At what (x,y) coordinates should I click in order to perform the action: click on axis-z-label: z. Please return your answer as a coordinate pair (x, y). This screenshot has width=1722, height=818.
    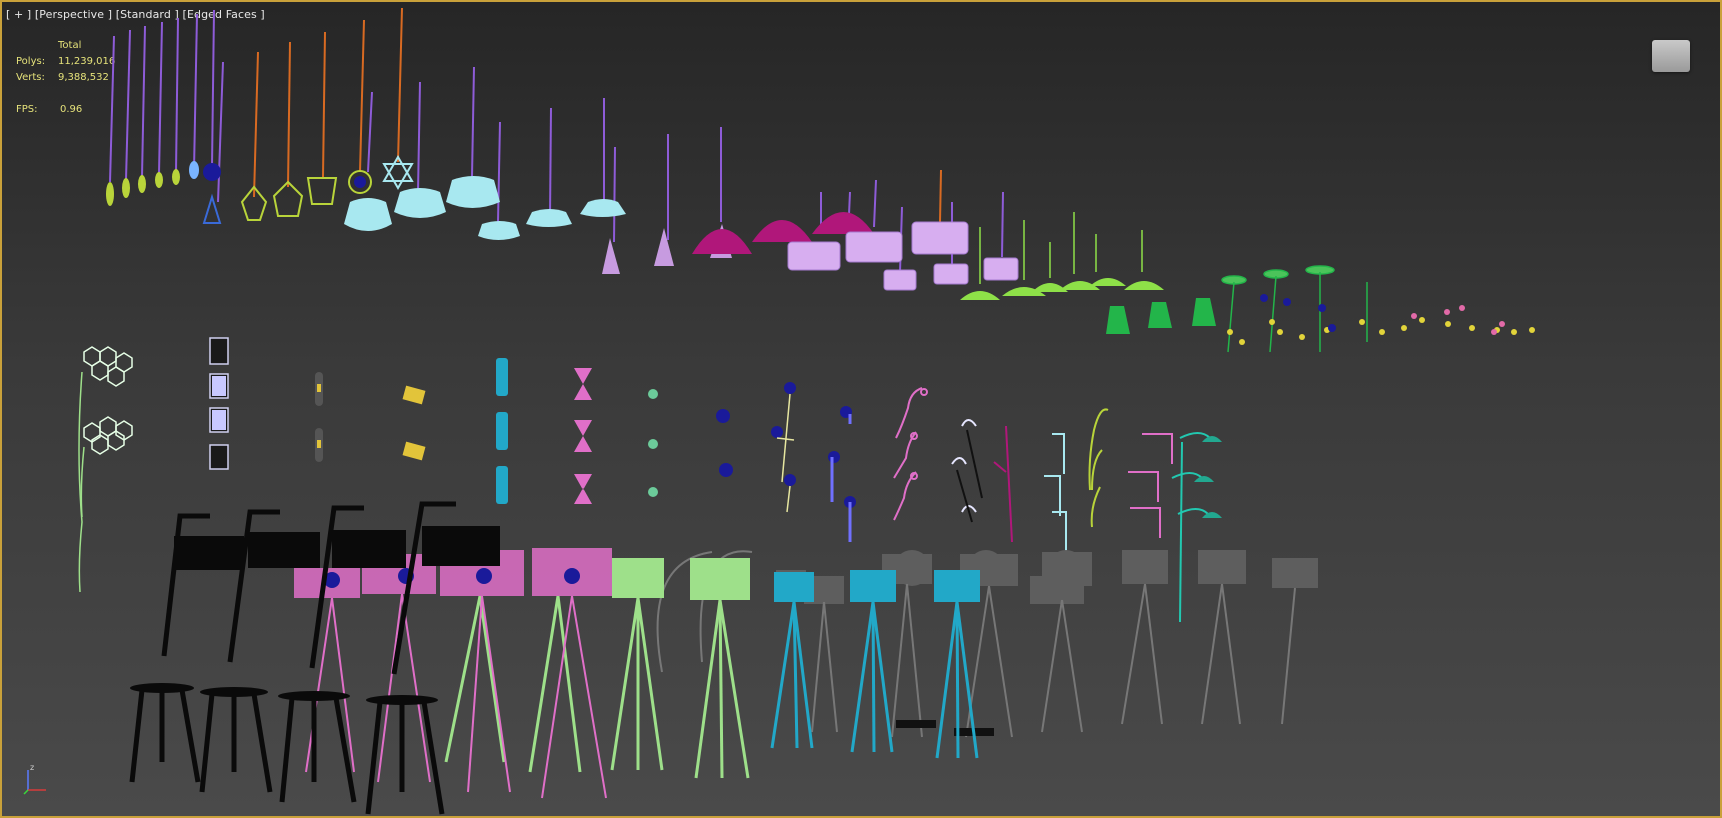
    Looking at the image, I should click on (32, 767).